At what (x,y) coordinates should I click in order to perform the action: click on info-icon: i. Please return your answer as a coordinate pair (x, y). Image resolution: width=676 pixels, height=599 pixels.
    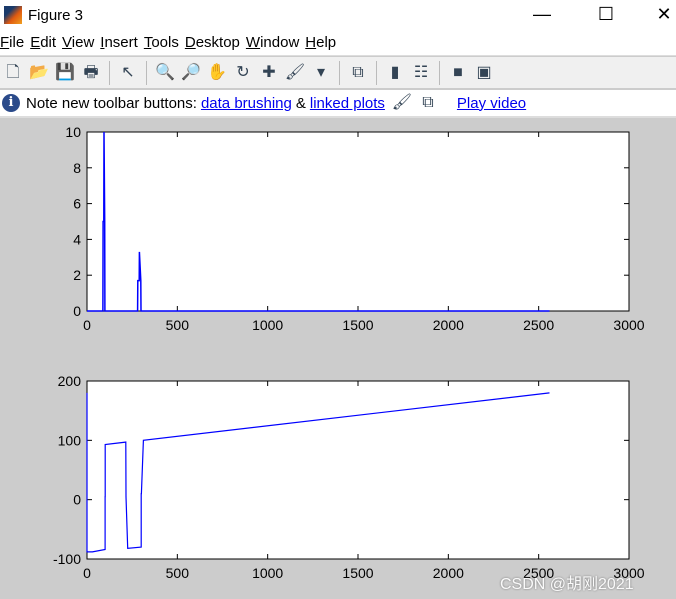
    Looking at the image, I should click on (11, 103).